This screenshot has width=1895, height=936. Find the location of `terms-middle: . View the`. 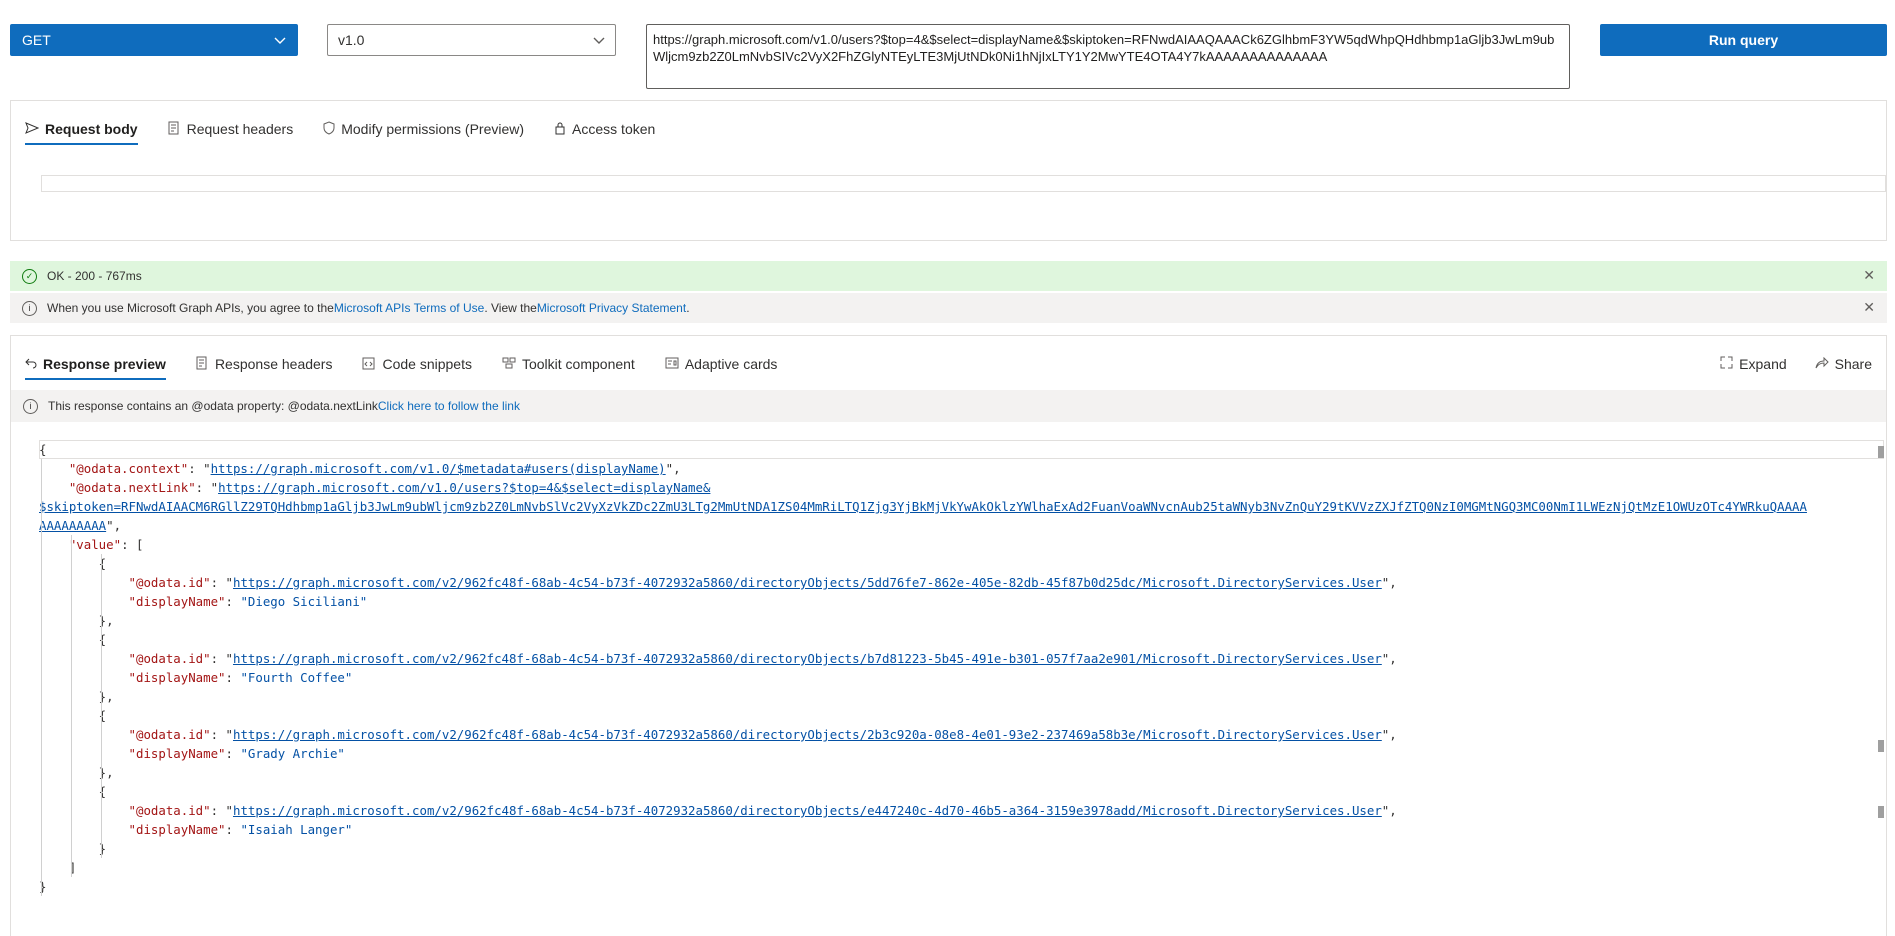

terms-middle: . View the is located at coordinates (510, 308).